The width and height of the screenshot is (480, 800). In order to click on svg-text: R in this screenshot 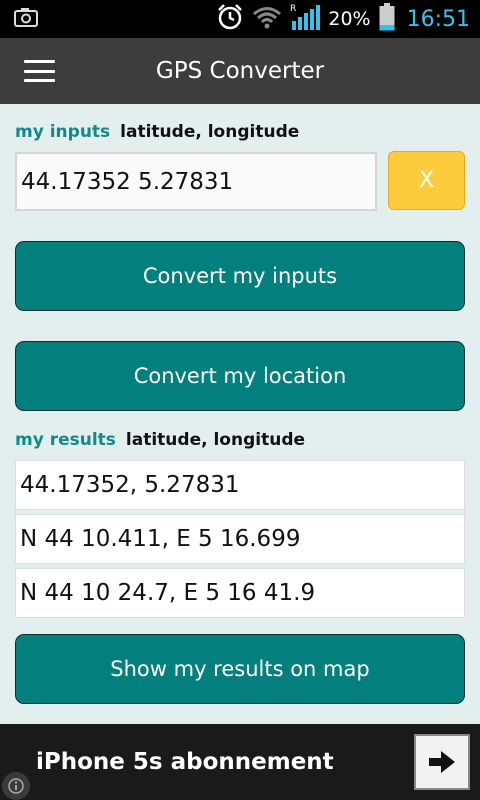, I will do `click(293, 9)`.